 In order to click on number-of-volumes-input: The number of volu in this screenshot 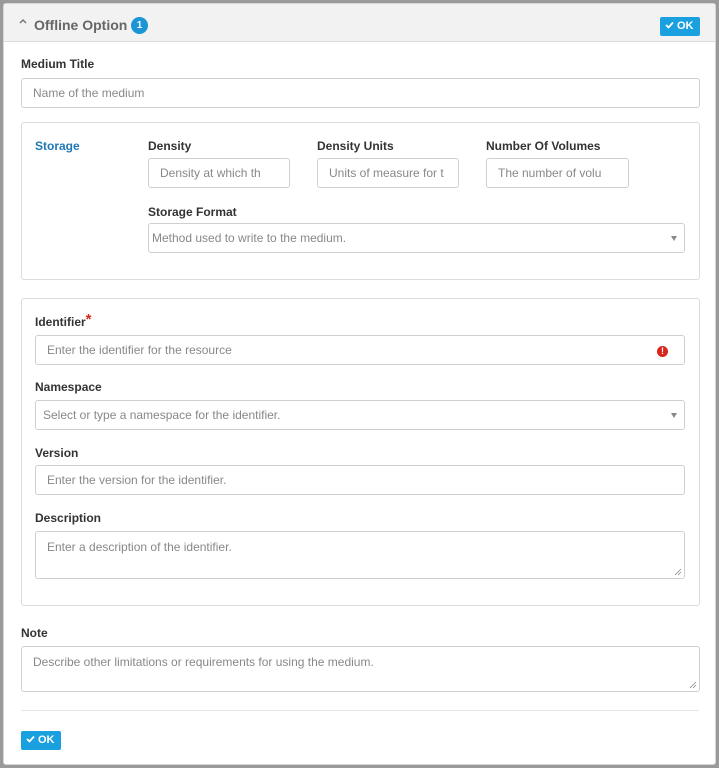, I will do `click(557, 173)`.